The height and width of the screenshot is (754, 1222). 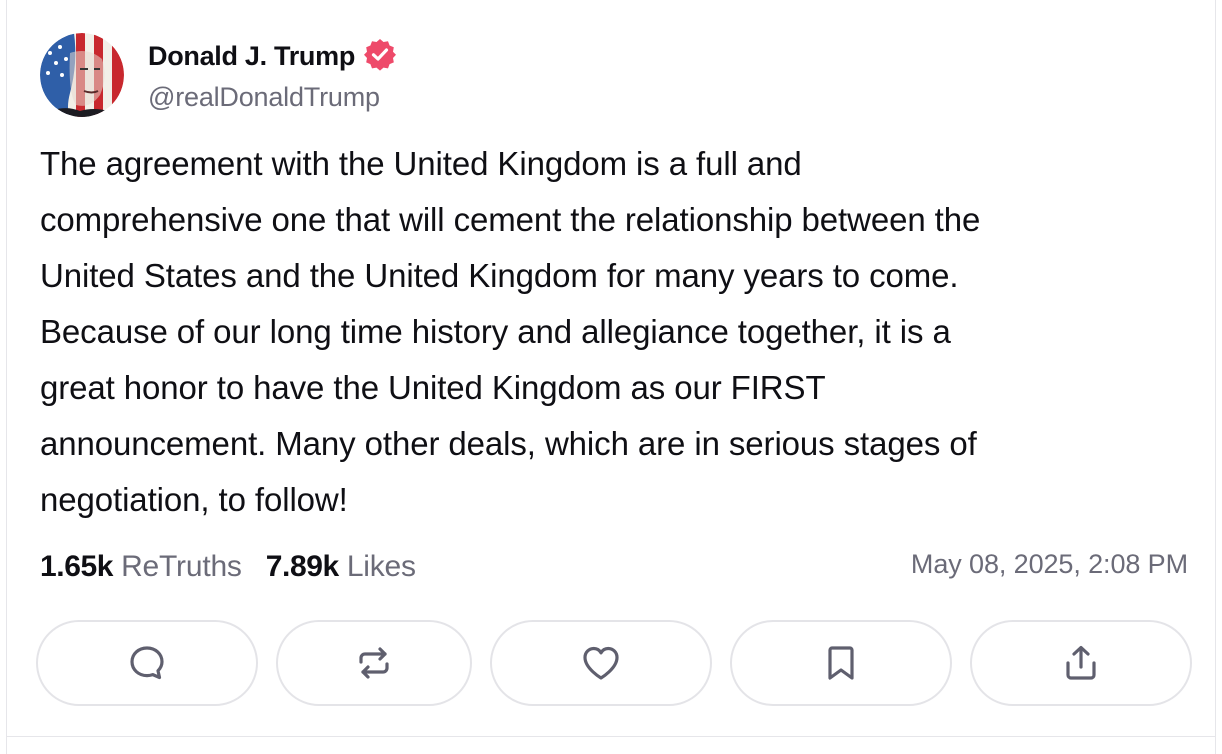 What do you see at coordinates (302, 567) in the screenshot?
I see `likes-count: 7.89k` at bounding box center [302, 567].